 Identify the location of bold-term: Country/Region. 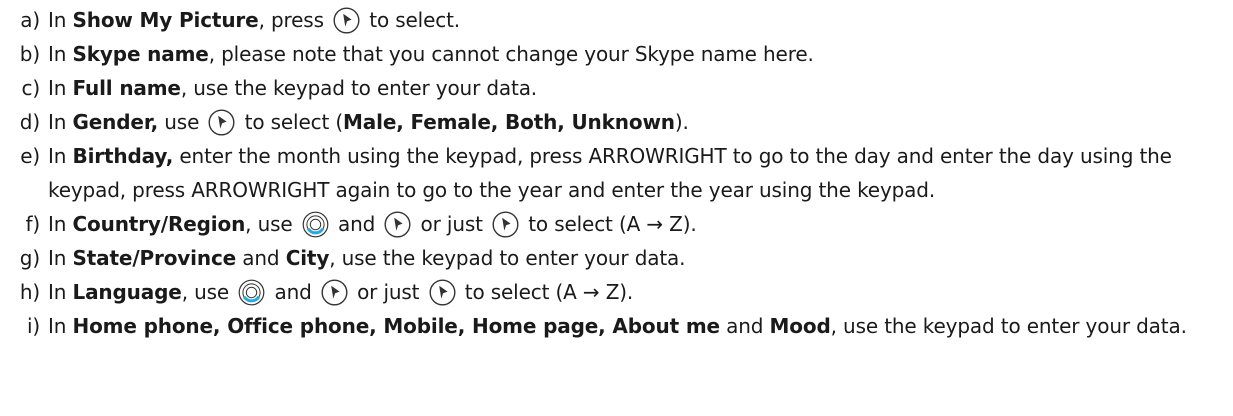
(159, 224).